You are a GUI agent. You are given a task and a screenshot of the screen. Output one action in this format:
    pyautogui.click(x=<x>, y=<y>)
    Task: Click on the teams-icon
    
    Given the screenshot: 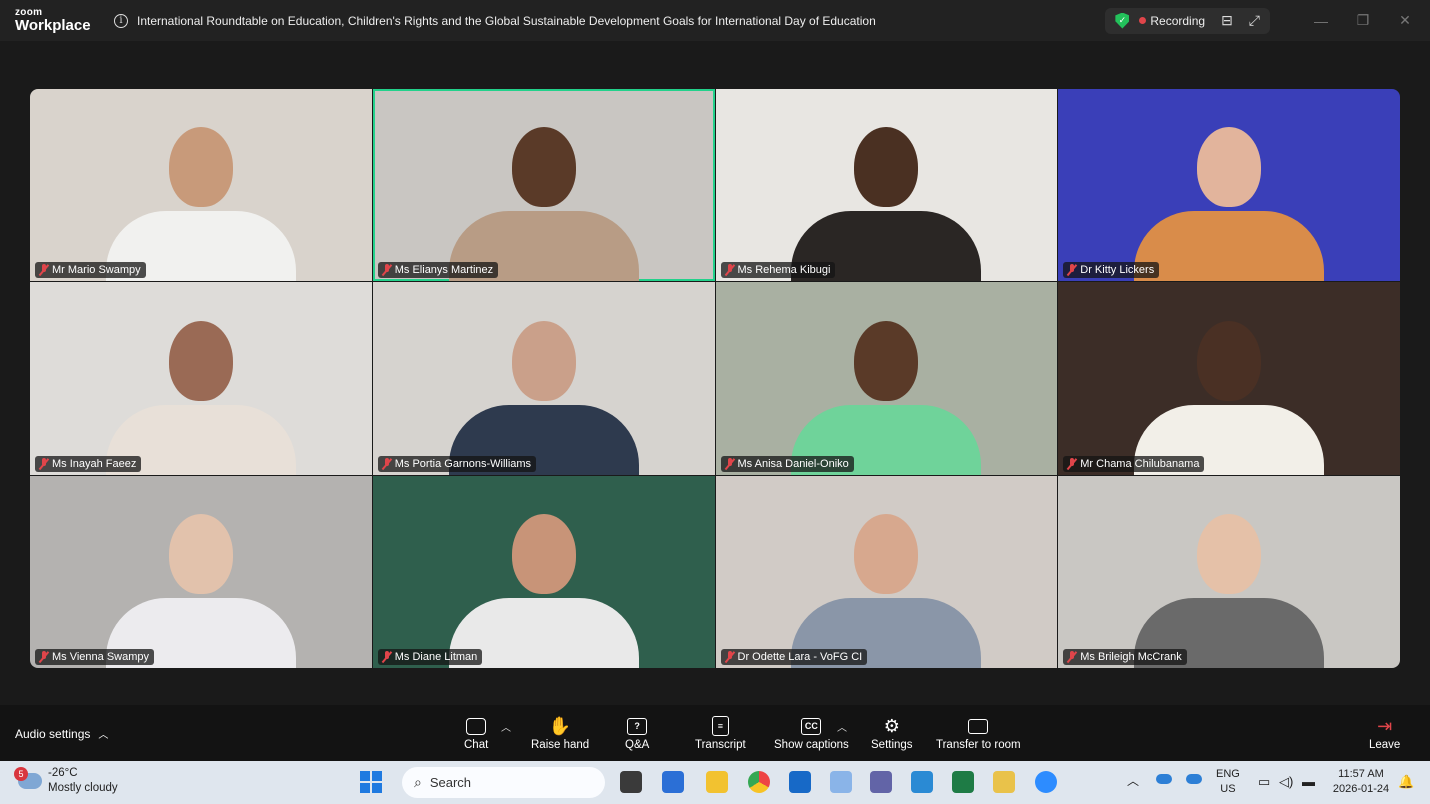 What is the action you would take?
    pyautogui.click(x=881, y=782)
    